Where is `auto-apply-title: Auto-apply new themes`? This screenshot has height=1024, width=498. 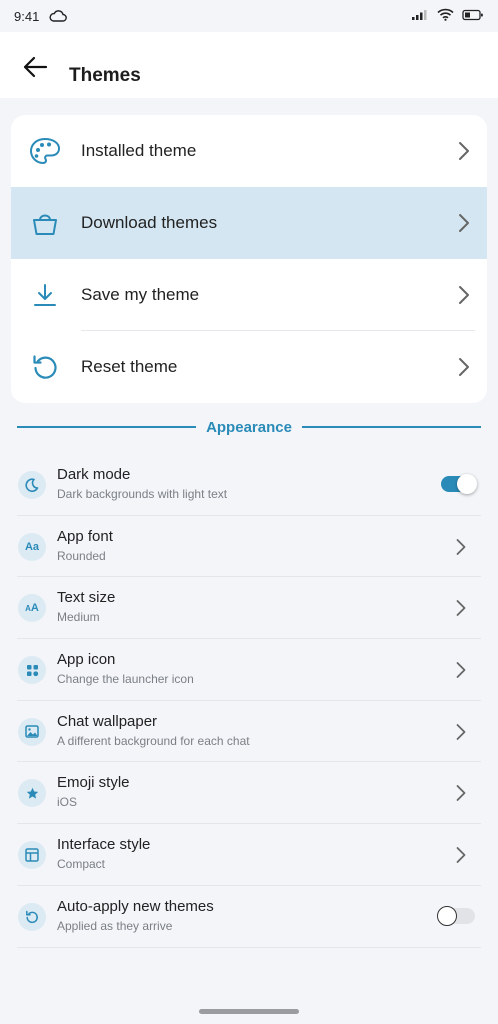 auto-apply-title: Auto-apply new themes is located at coordinates (135, 906).